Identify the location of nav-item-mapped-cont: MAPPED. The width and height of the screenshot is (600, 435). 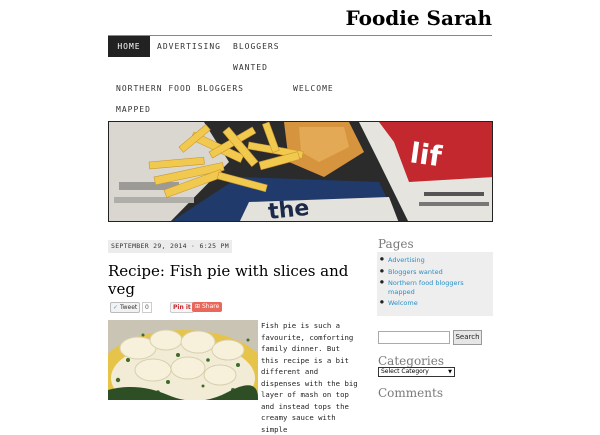
(133, 109).